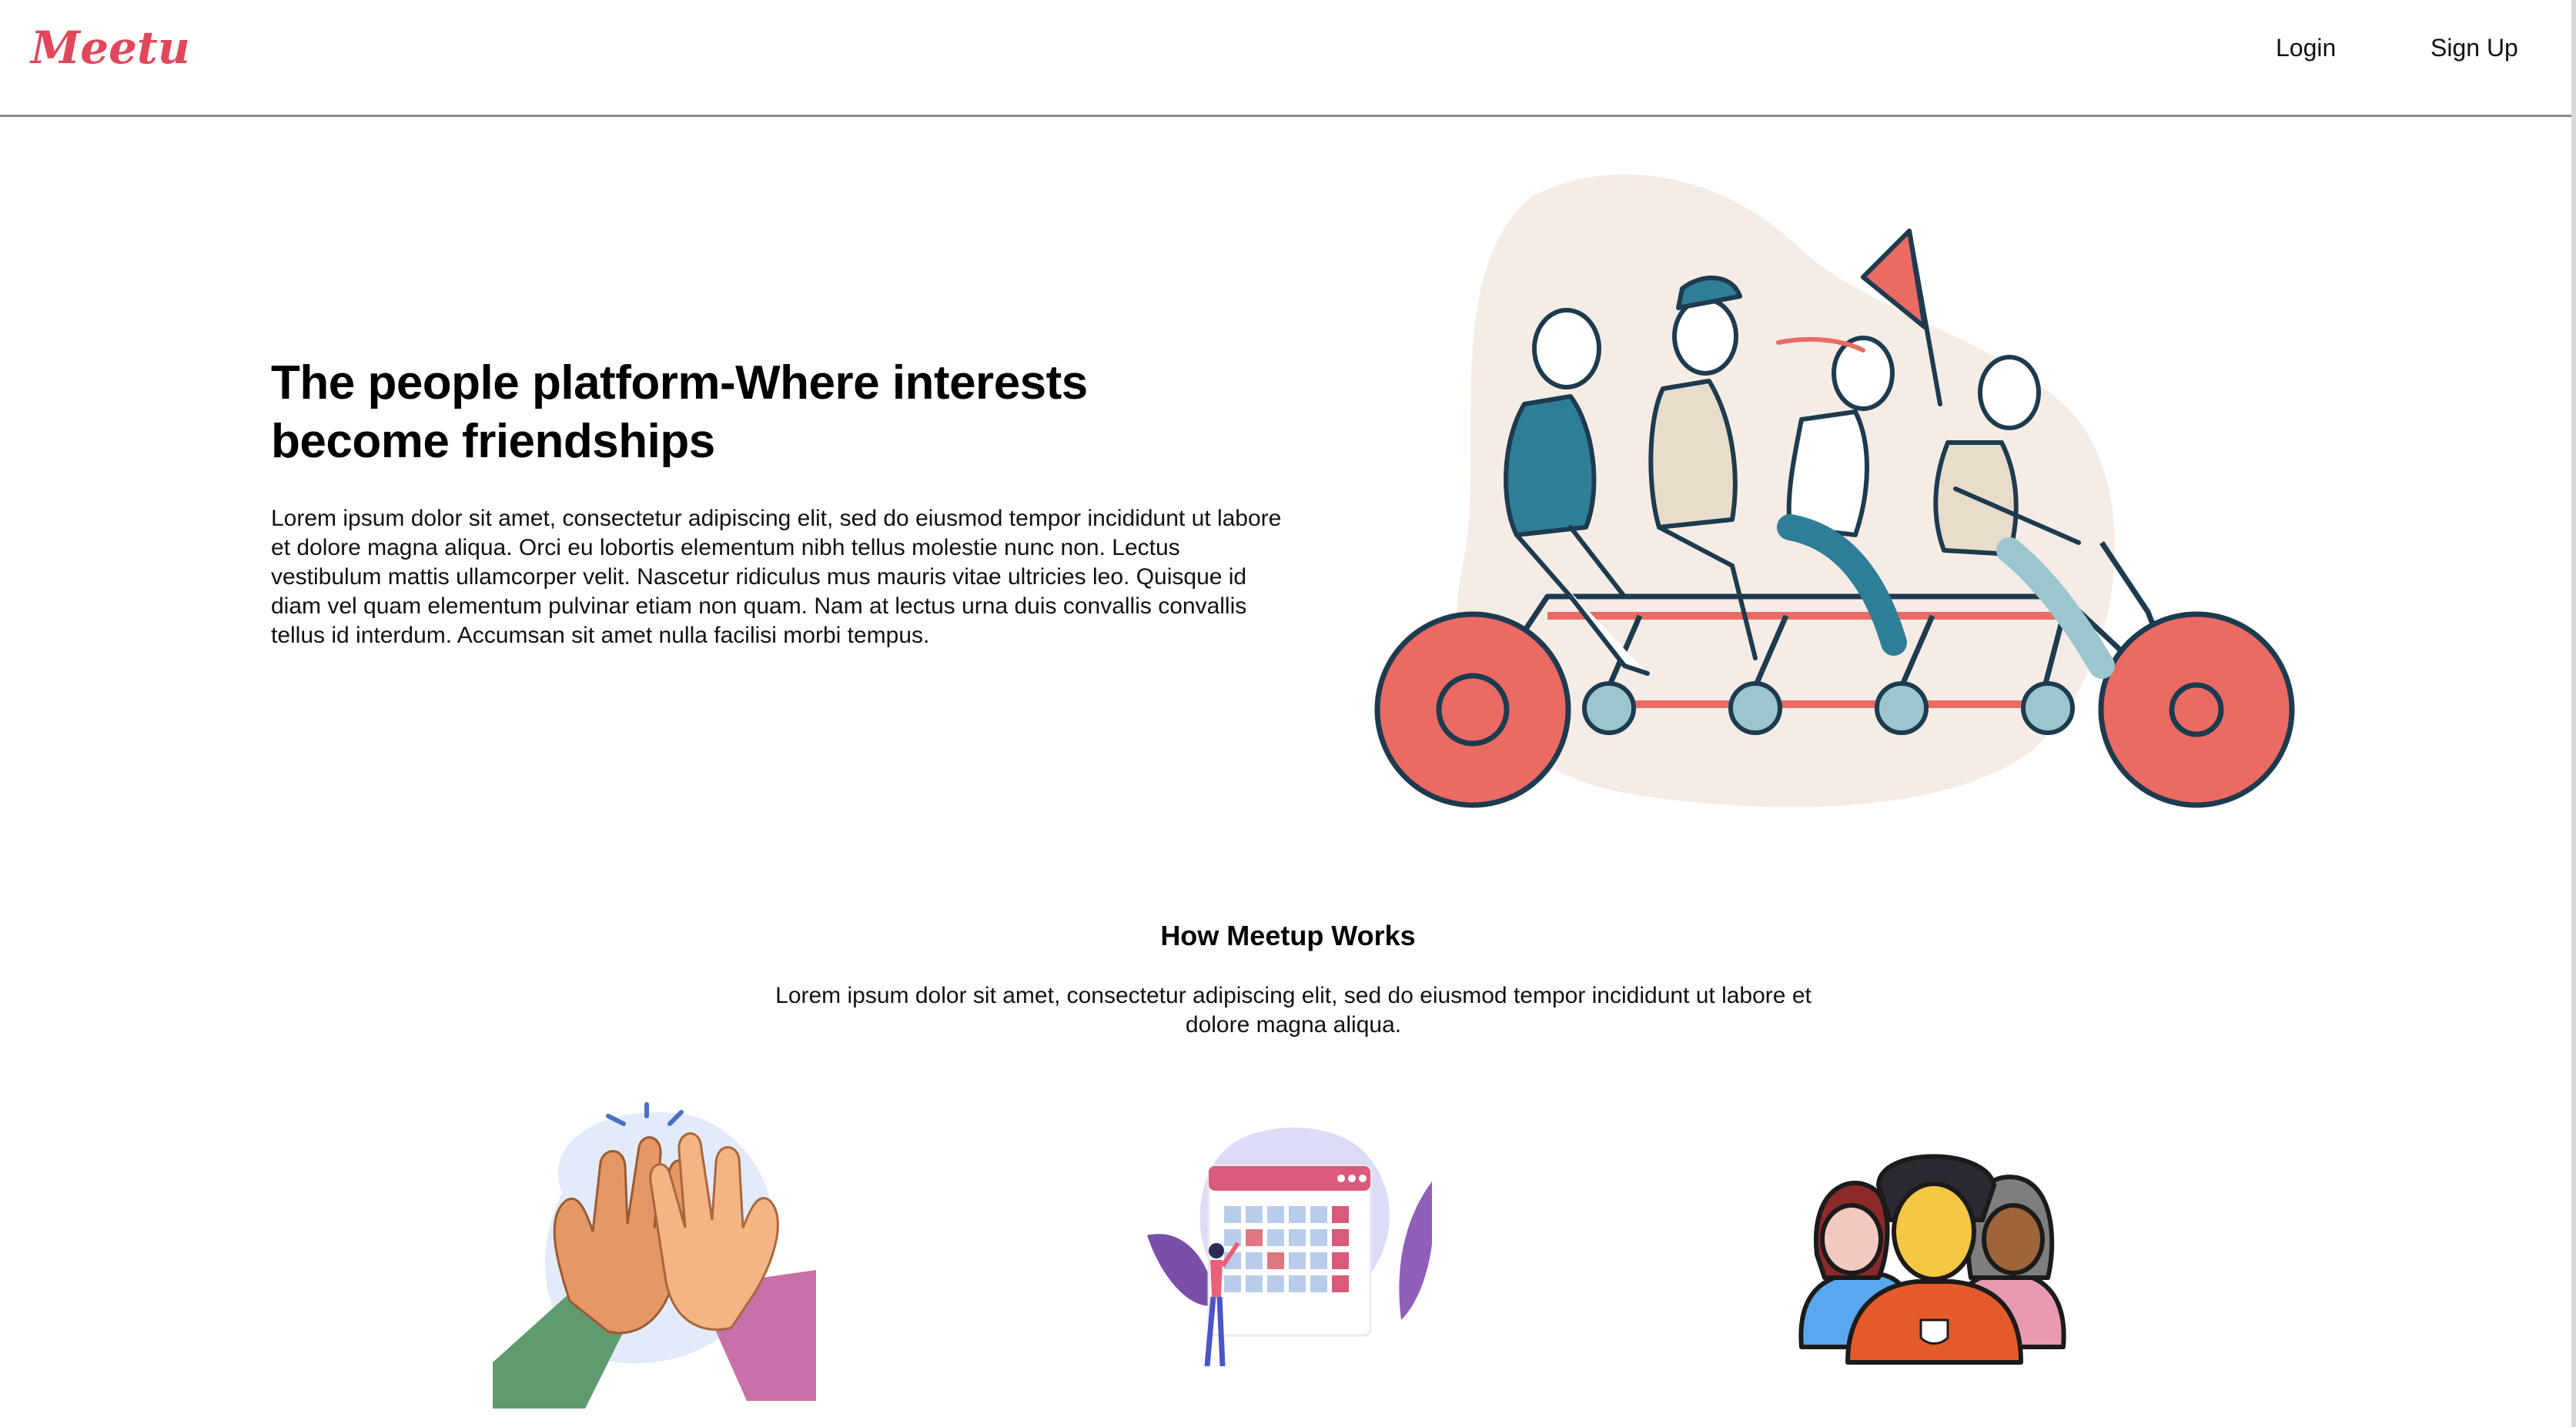  I want to click on group-people-icon, so click(1932, 1260).